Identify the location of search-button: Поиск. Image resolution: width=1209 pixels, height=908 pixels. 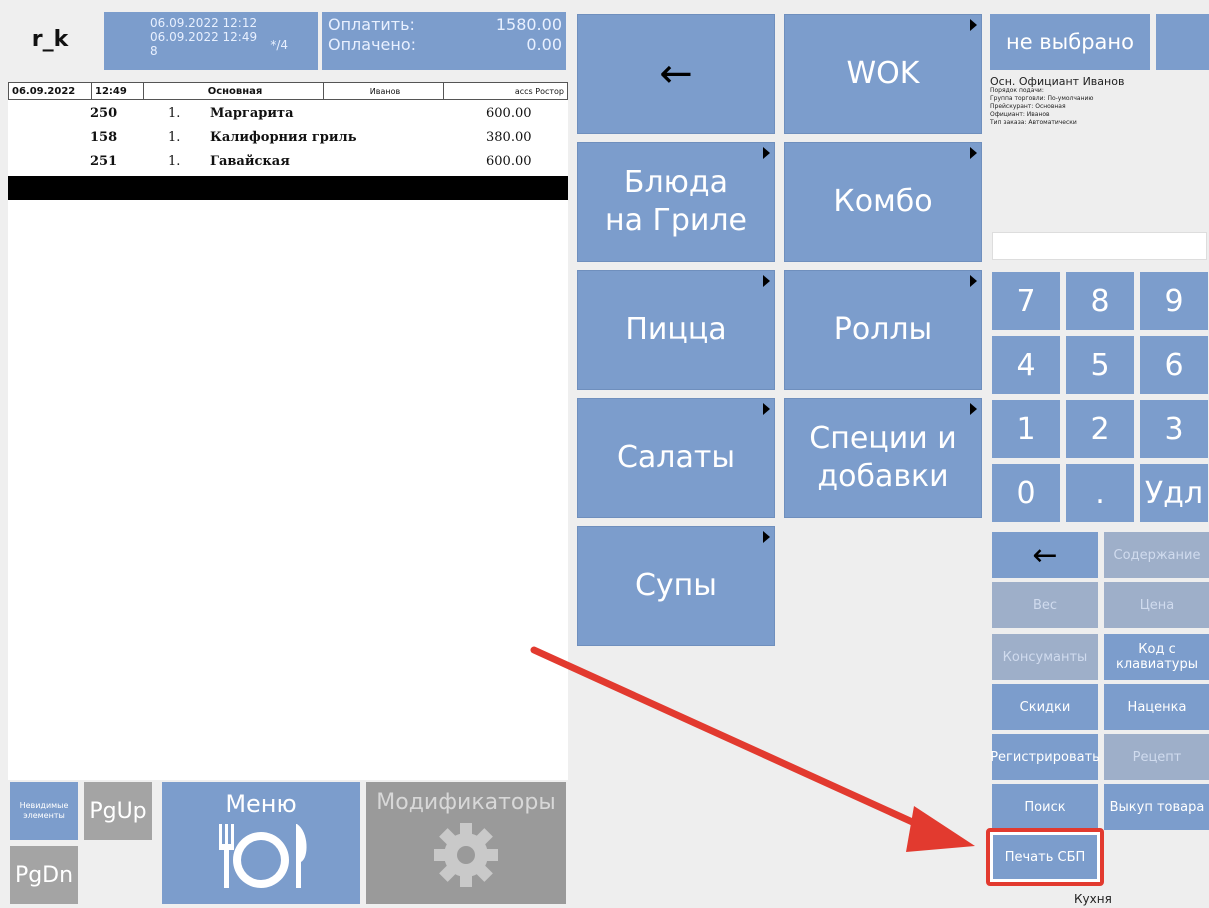
(1045, 807).